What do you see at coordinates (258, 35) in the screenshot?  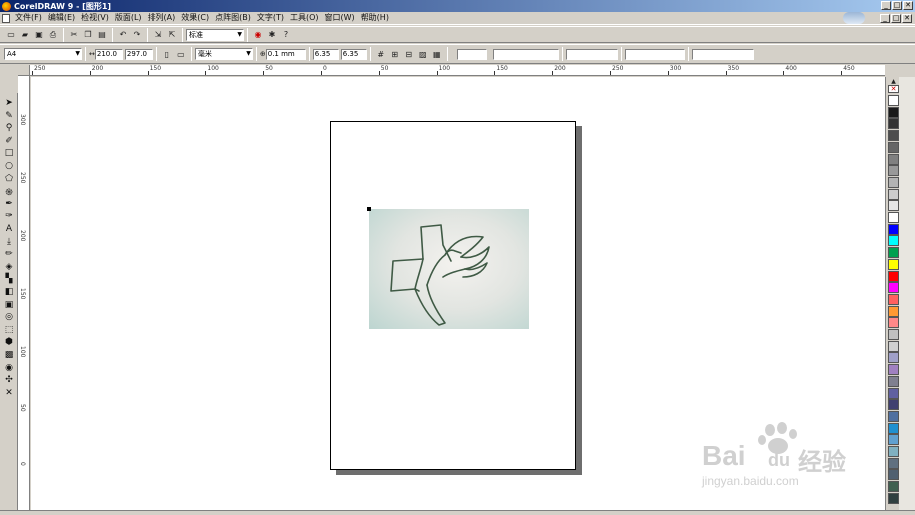 I see `corel-app-launcher-icon: ◉` at bounding box center [258, 35].